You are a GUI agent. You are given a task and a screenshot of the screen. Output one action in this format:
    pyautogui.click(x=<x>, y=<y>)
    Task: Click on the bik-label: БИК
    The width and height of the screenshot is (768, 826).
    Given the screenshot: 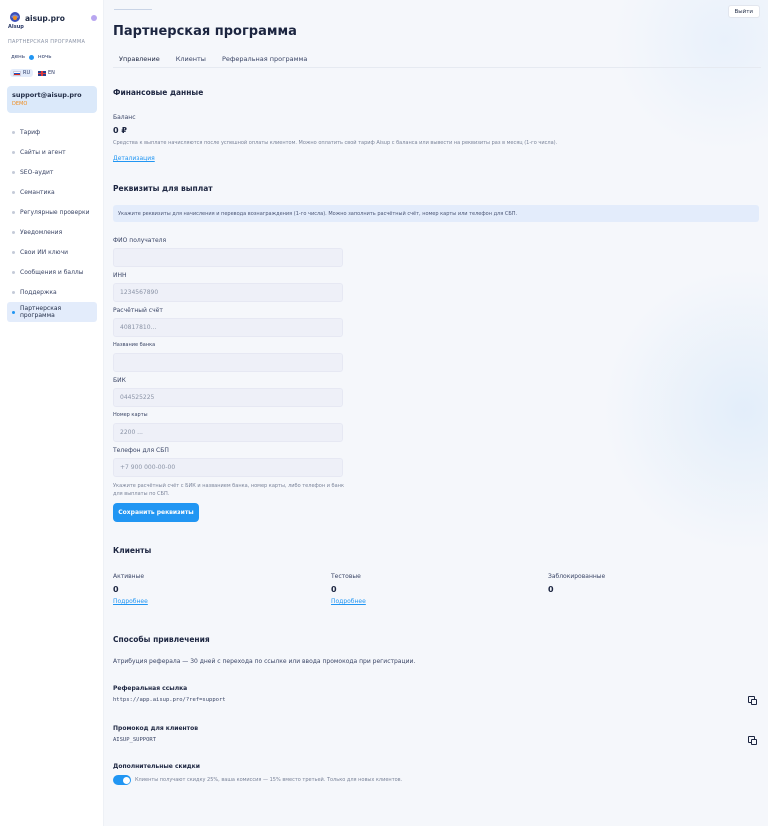 What is the action you would take?
    pyautogui.click(x=119, y=380)
    